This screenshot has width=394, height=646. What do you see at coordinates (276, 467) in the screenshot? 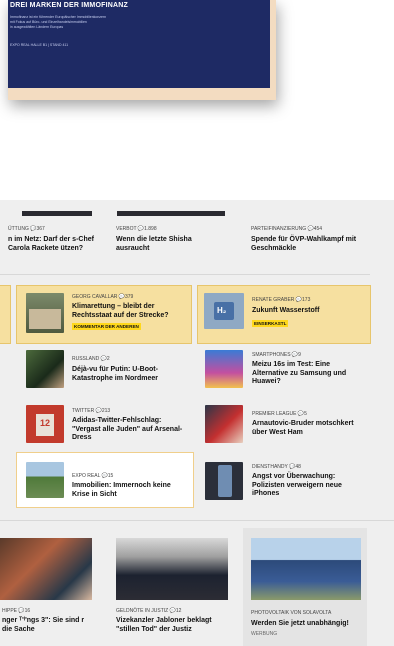
I see `article-meta: DIENSTHANDY 💬48` at bounding box center [276, 467].